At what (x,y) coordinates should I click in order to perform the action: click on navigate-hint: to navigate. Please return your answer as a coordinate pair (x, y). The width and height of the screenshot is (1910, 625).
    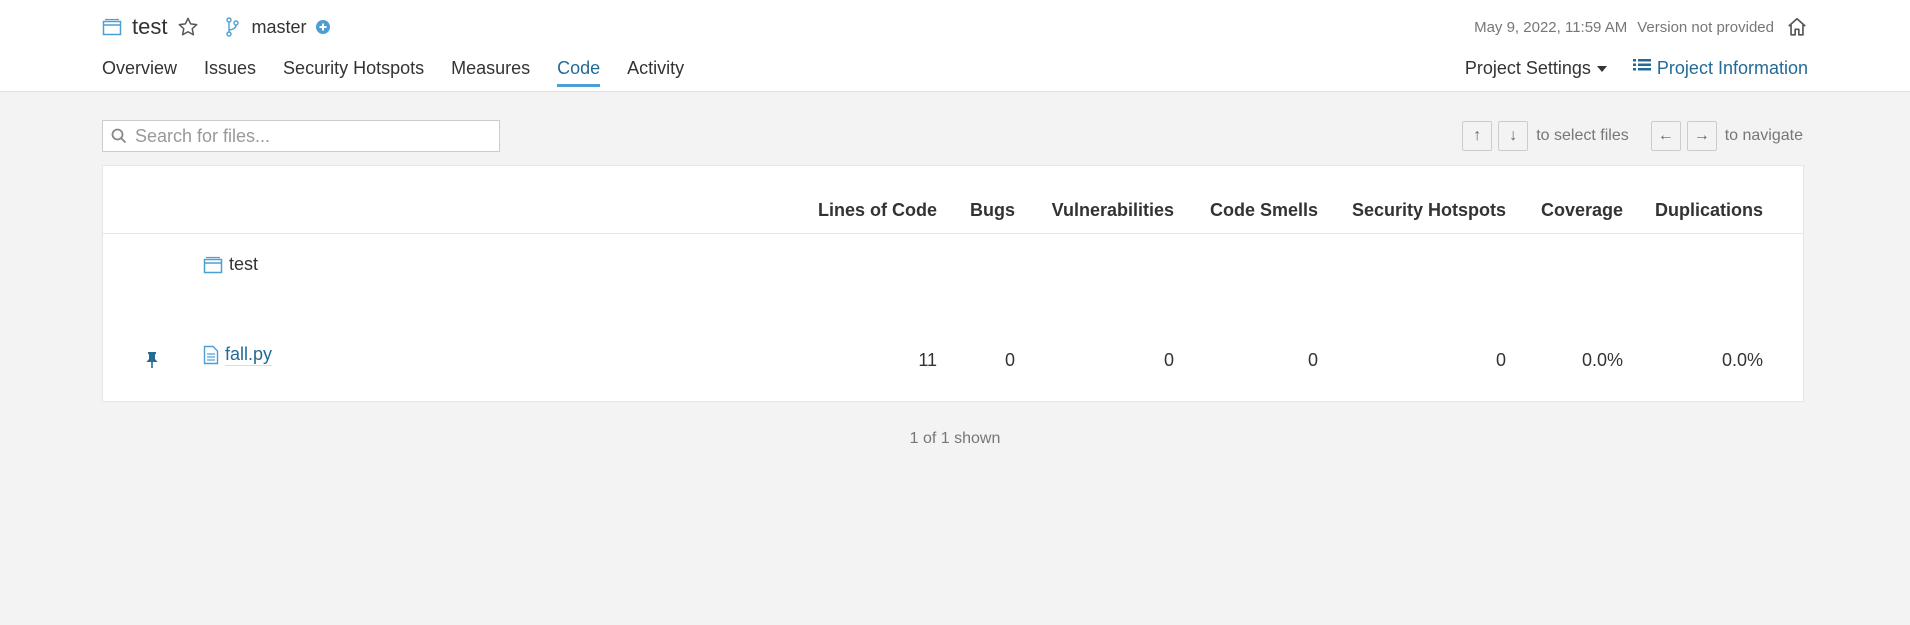
    Looking at the image, I should click on (1763, 135).